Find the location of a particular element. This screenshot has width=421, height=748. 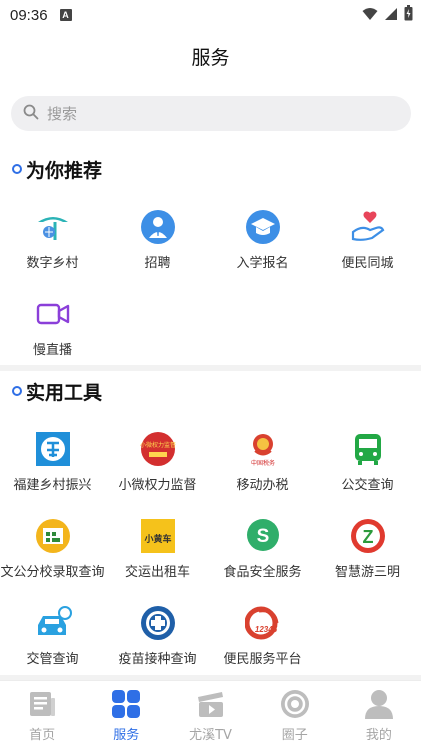

section-recommend: 为你推荐 is located at coordinates (57, 169).